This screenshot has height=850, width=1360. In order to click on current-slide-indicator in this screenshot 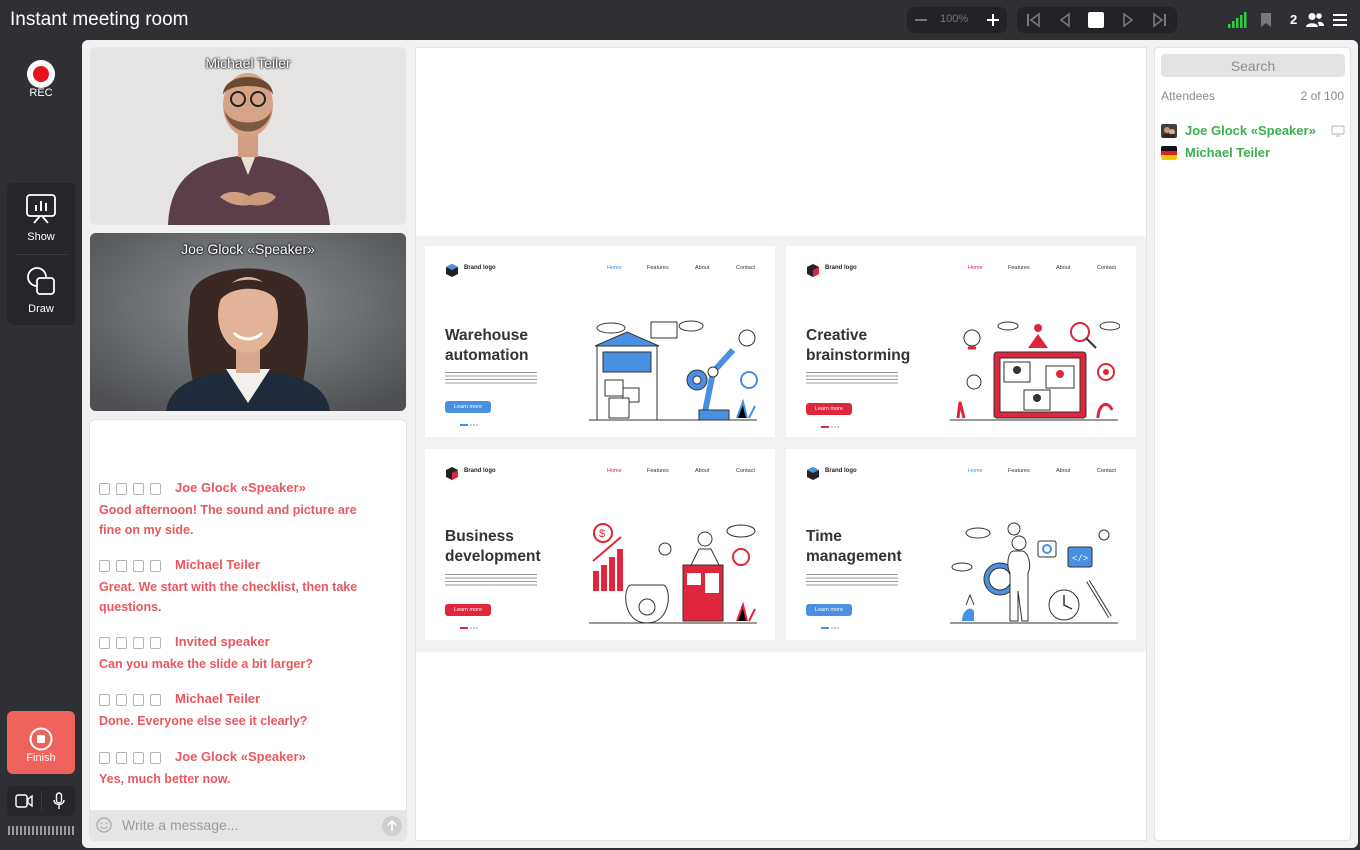, I will do `click(1096, 20)`.